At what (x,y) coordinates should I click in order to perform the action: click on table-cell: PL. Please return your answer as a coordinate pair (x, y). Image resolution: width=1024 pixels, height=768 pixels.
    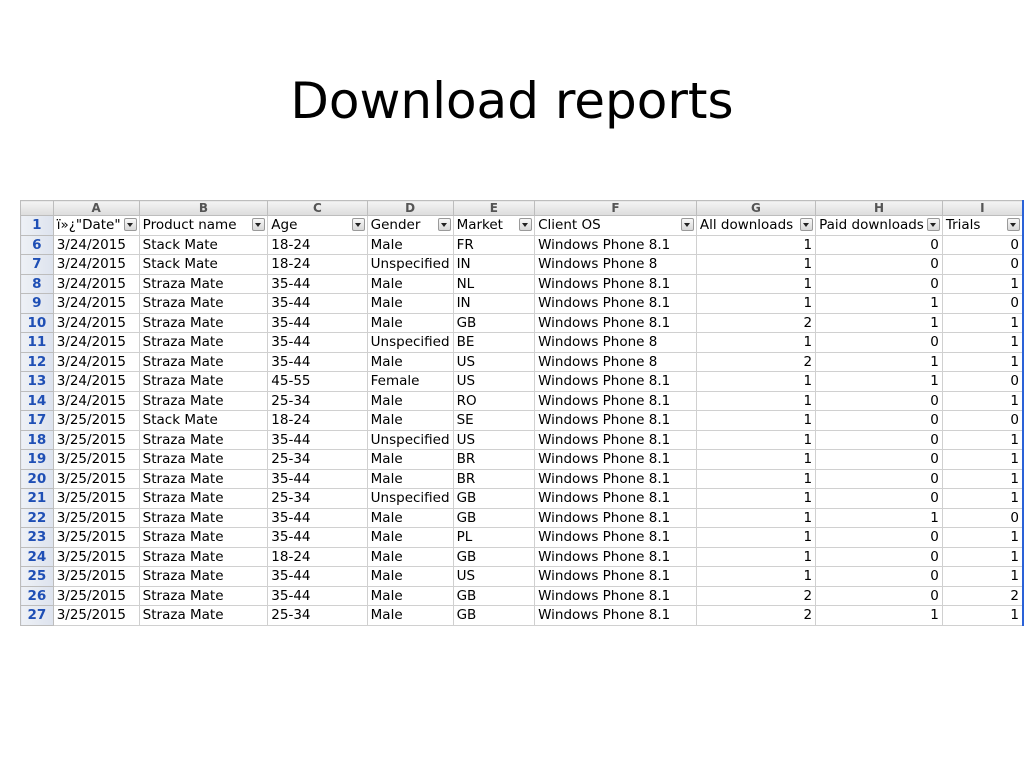
    Looking at the image, I should click on (494, 537).